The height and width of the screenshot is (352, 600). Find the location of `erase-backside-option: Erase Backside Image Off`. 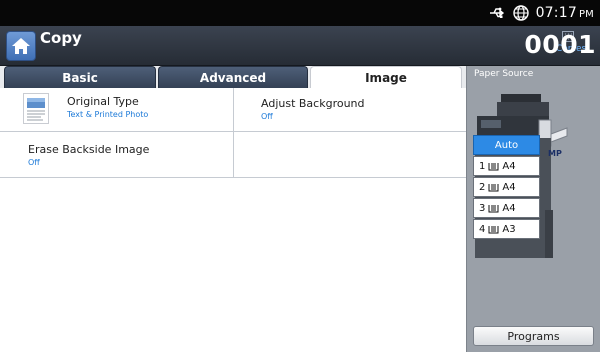

erase-backside-option: Erase Backside Image Off is located at coordinates (117, 155).